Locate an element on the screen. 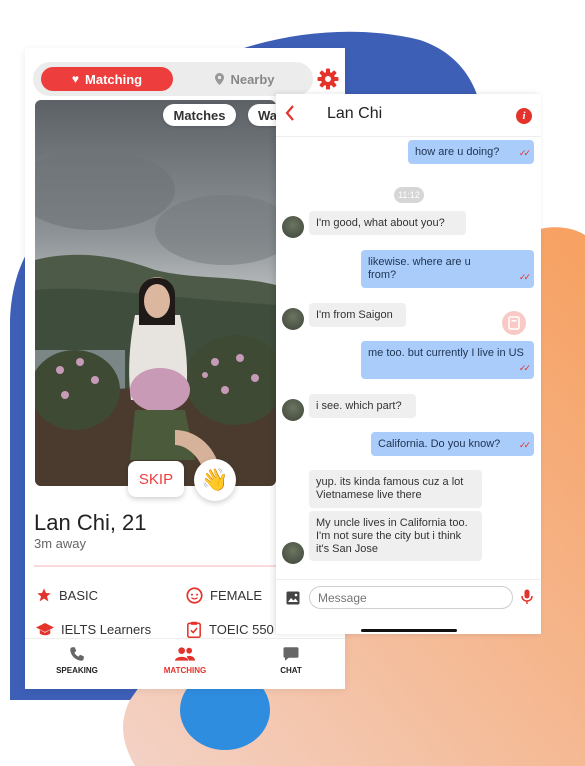 Image resolution: width=585 pixels, height=766 pixels. info-icon: i is located at coordinates (524, 116).